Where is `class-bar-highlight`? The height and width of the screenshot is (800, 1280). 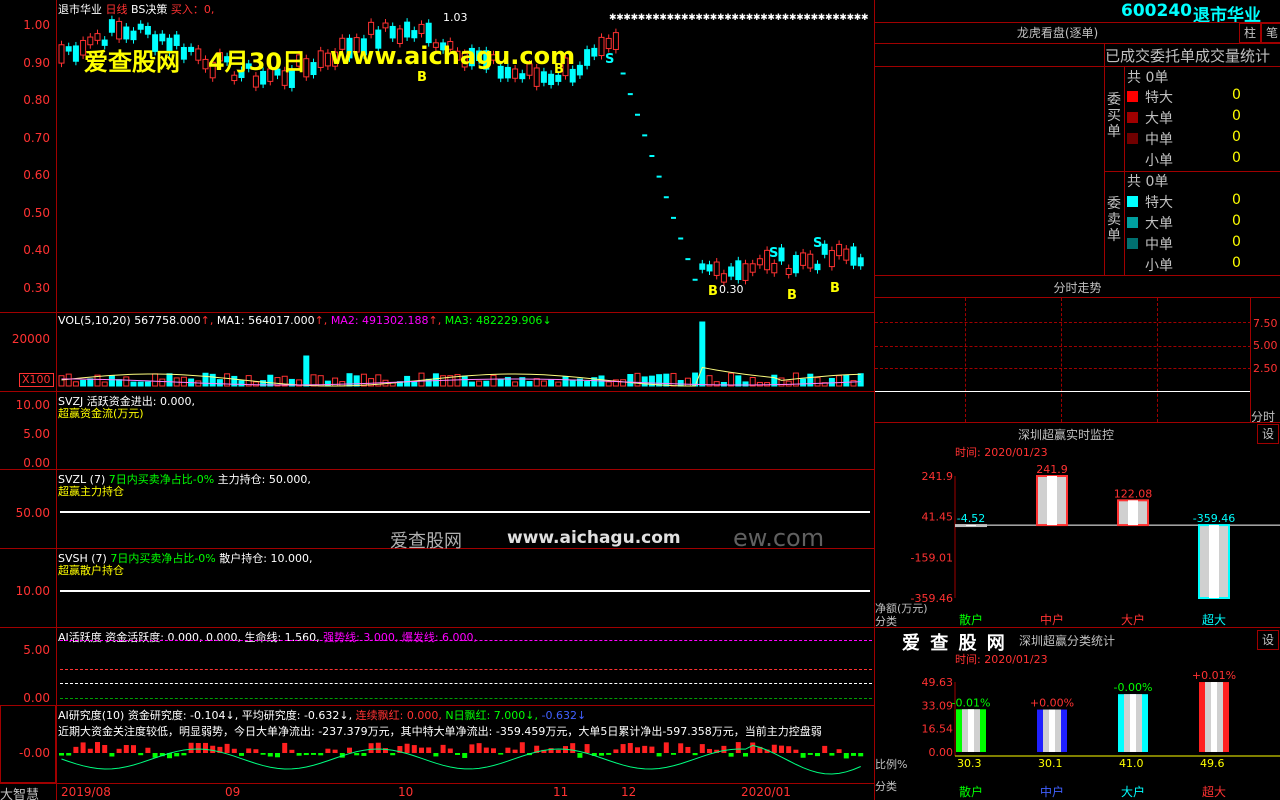
class-bar-highlight is located at coordinates (971, 730).